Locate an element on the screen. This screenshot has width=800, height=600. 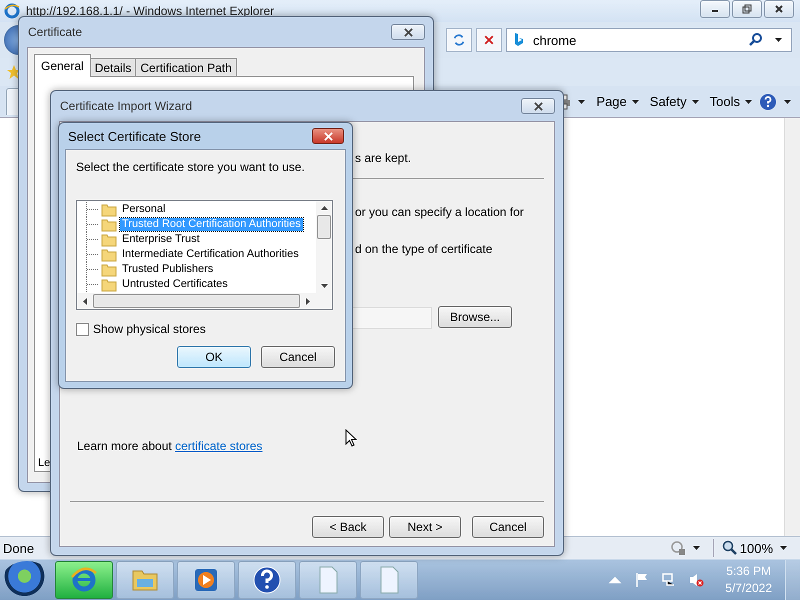
body-text: s are kept. is located at coordinates (383, 158).